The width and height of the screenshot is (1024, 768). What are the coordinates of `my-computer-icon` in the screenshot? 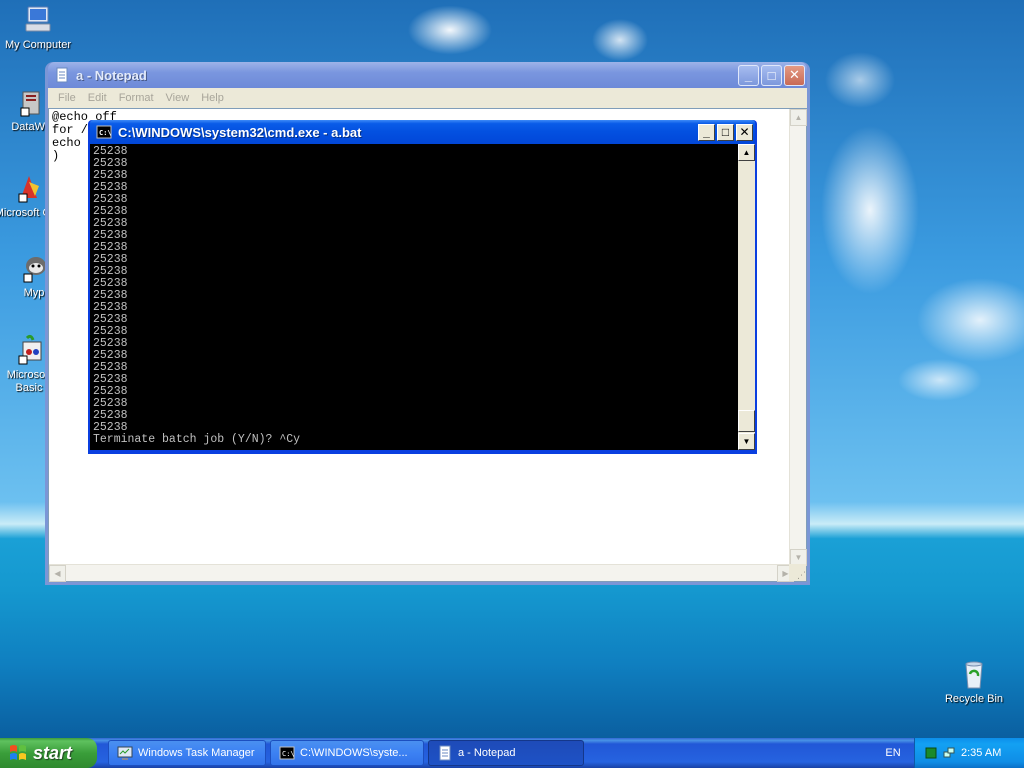 It's located at (38, 19).